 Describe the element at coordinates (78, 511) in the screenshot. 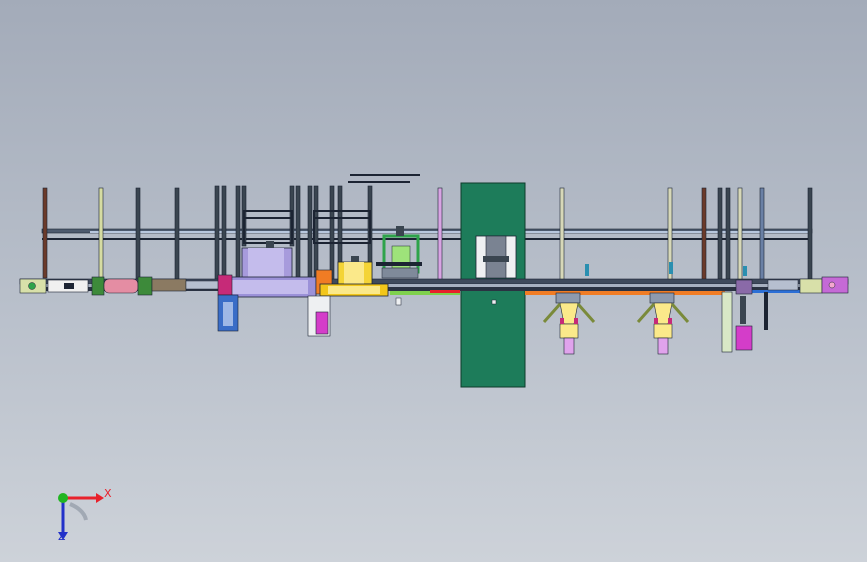

I see `triad-arc` at that location.